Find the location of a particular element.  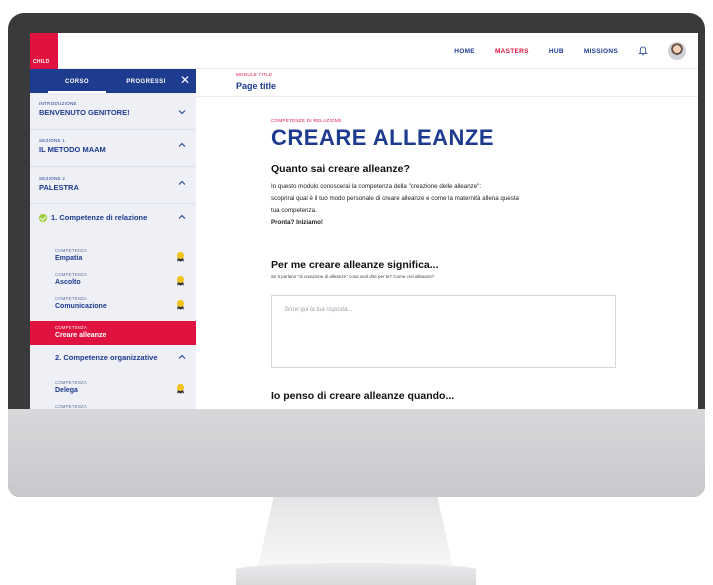

nav-link-missions: MISSIONS is located at coordinates (601, 51).